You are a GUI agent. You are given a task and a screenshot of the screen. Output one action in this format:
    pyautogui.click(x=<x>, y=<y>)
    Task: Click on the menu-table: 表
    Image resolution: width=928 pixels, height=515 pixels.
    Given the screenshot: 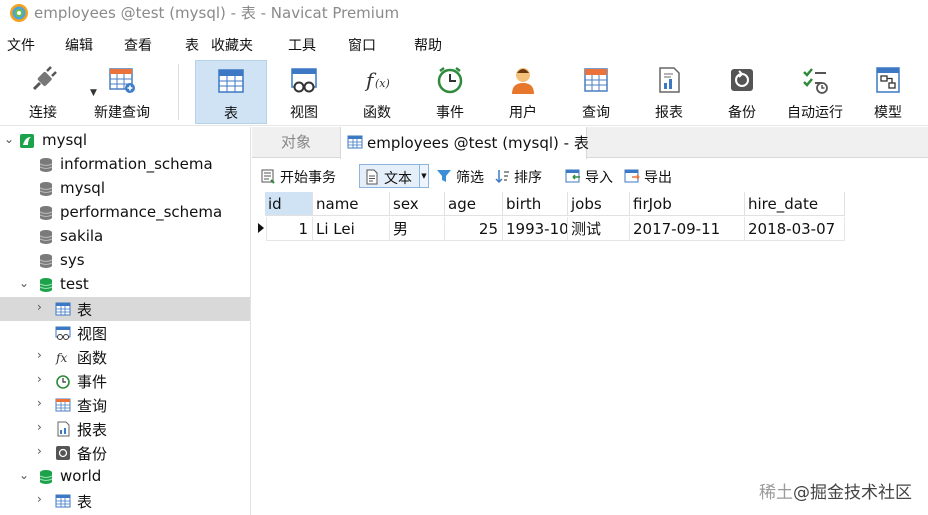 What is the action you would take?
    pyautogui.click(x=192, y=45)
    